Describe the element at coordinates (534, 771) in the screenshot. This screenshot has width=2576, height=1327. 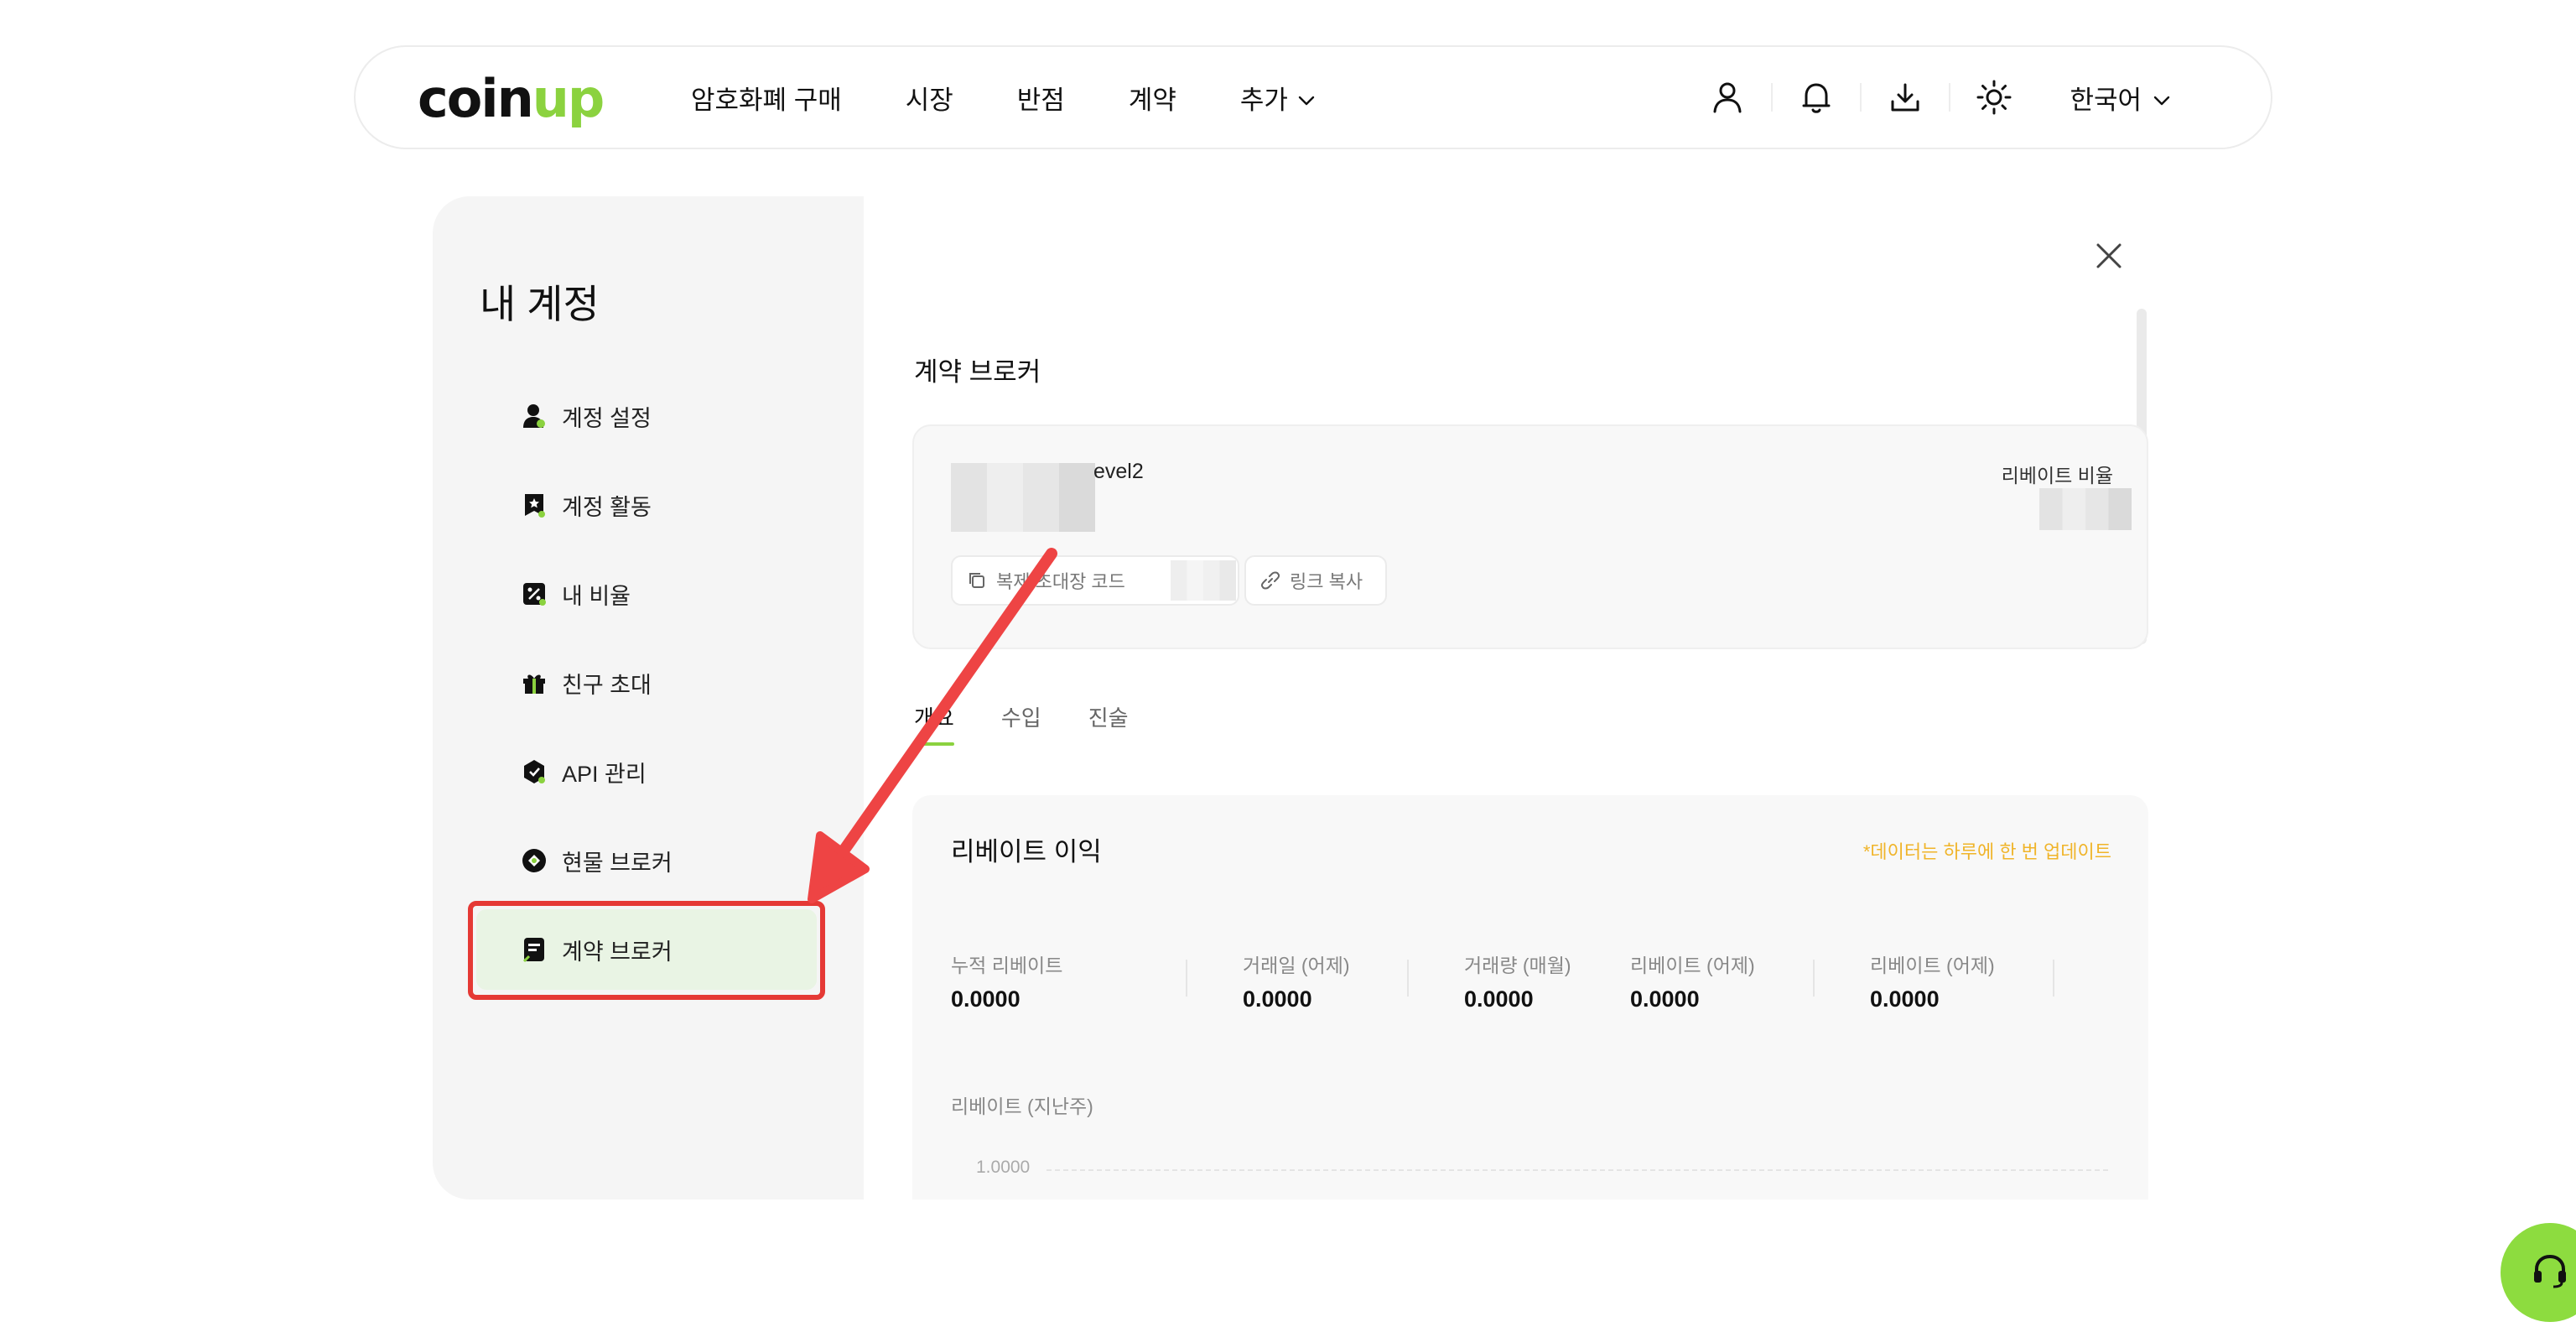
I see `api-icon` at that location.